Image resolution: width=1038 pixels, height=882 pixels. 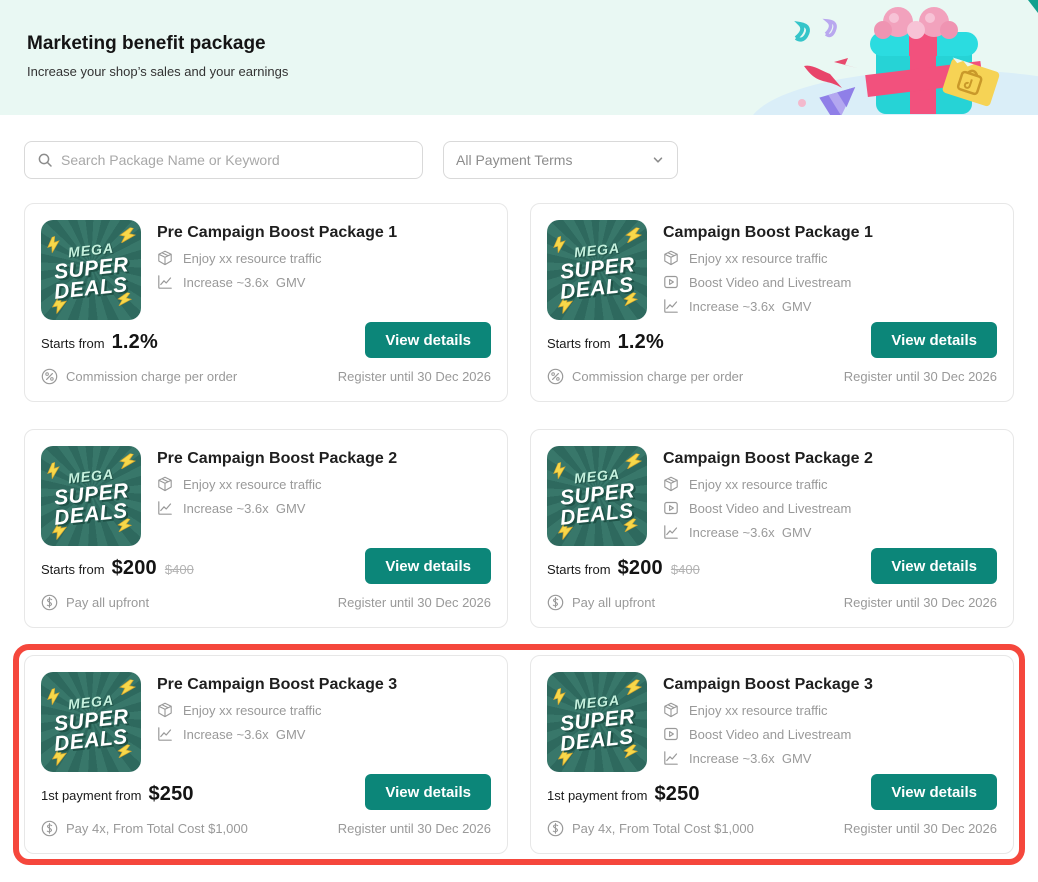 I want to click on package-title: Campaign Boost Package 2, so click(x=768, y=458).